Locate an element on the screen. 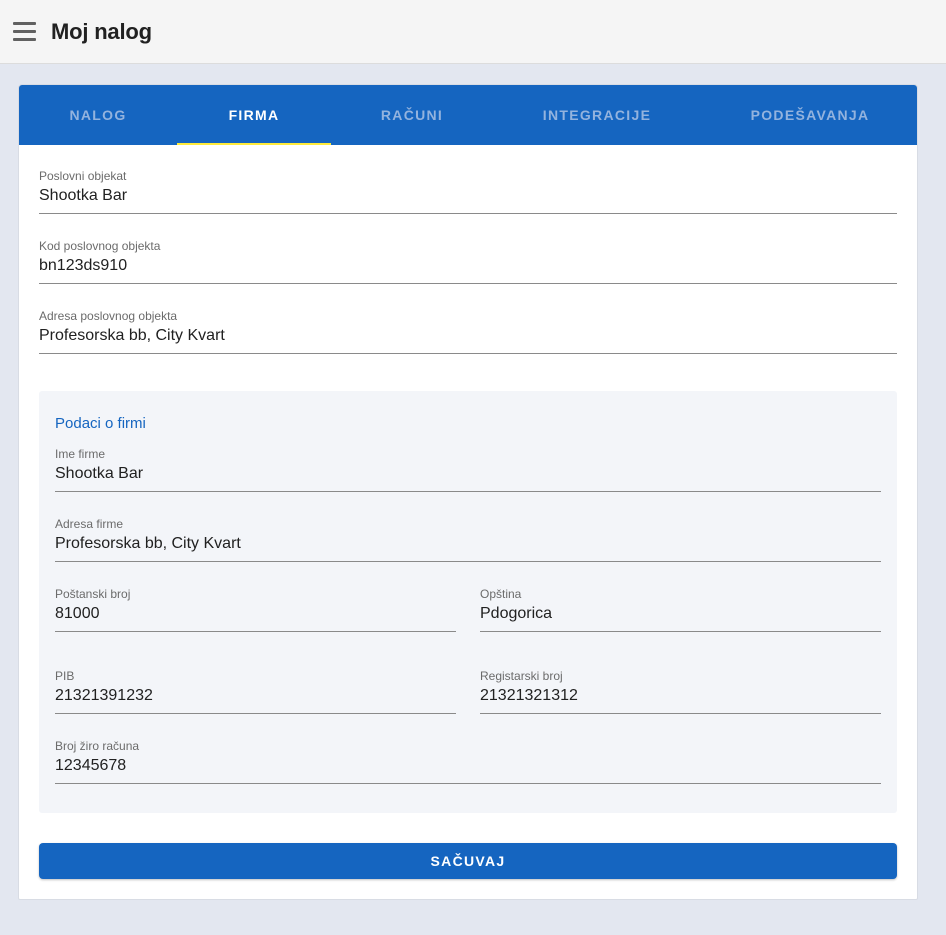 The height and width of the screenshot is (935, 946). business-unit-address-field: Adresa poslovnog objekta is located at coordinates (468, 331).